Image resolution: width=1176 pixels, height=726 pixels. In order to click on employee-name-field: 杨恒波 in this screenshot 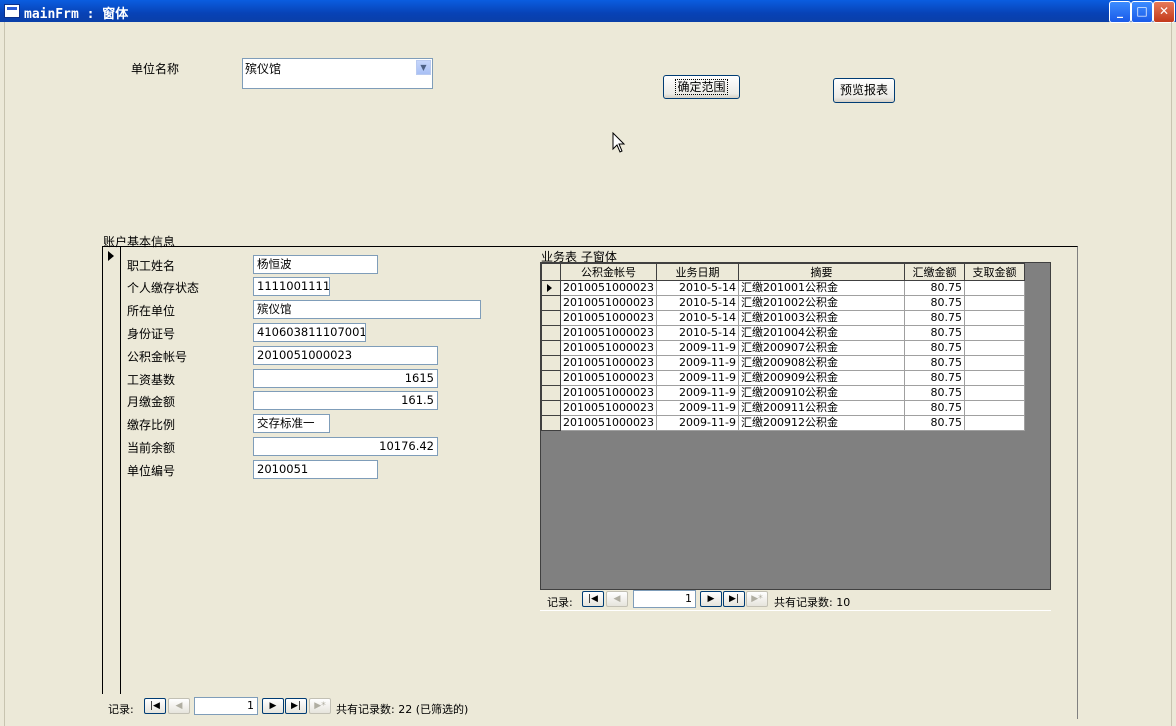, I will do `click(315, 264)`.